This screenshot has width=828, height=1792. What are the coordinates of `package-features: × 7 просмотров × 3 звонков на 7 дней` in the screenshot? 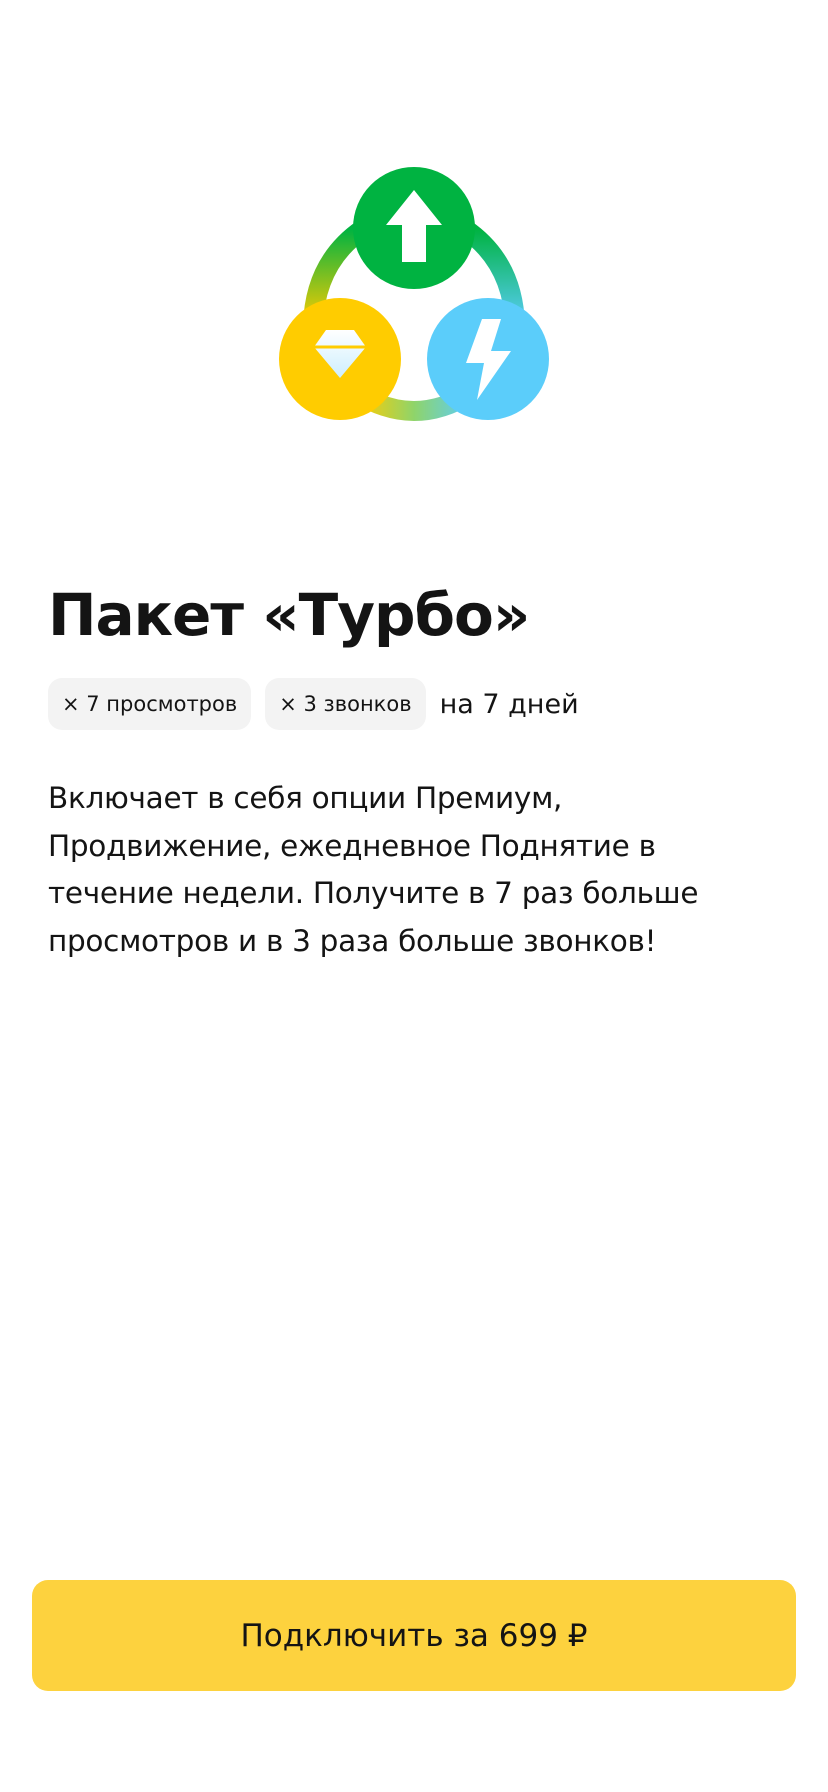 It's located at (313, 704).